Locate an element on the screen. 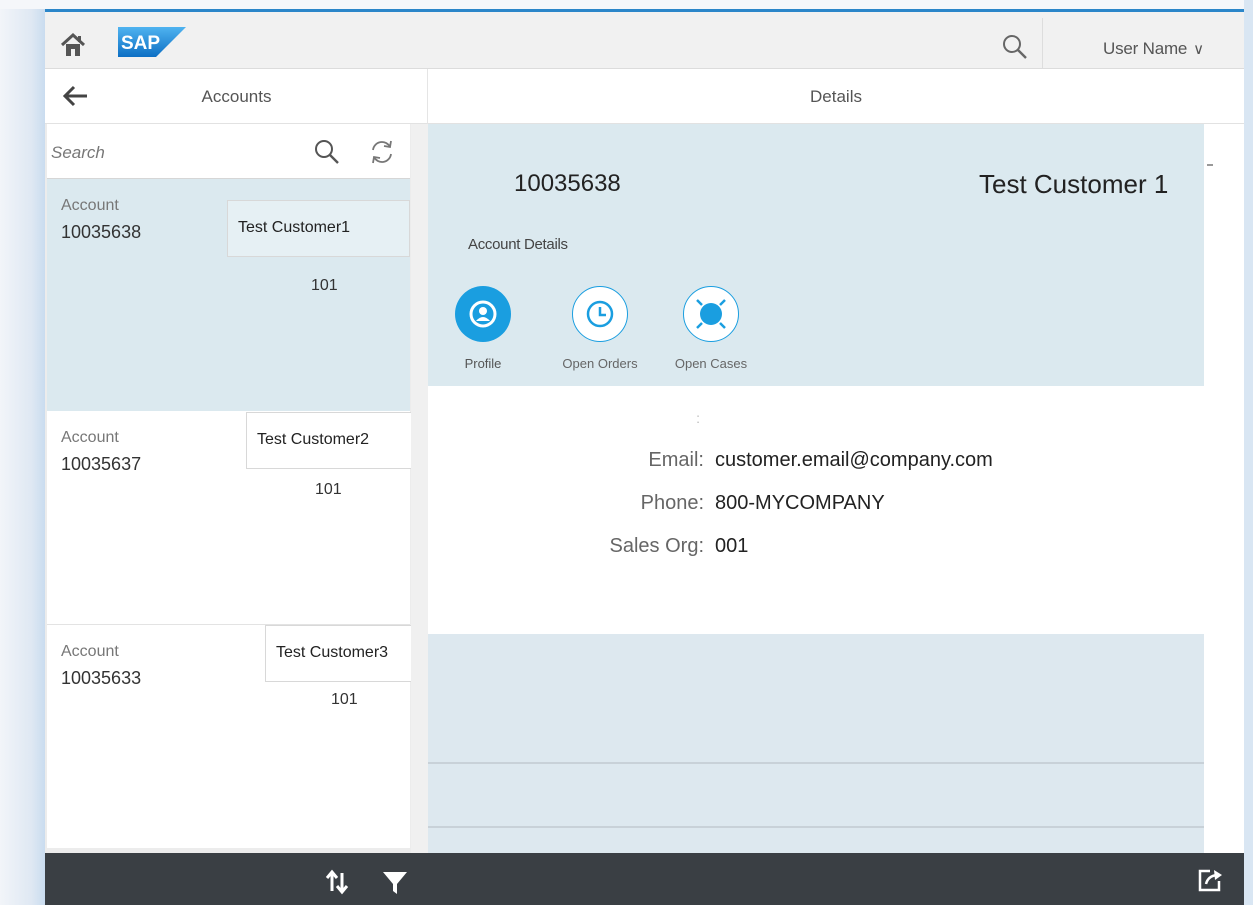 The width and height of the screenshot is (1253, 905). search-bar is located at coordinates (228, 151).